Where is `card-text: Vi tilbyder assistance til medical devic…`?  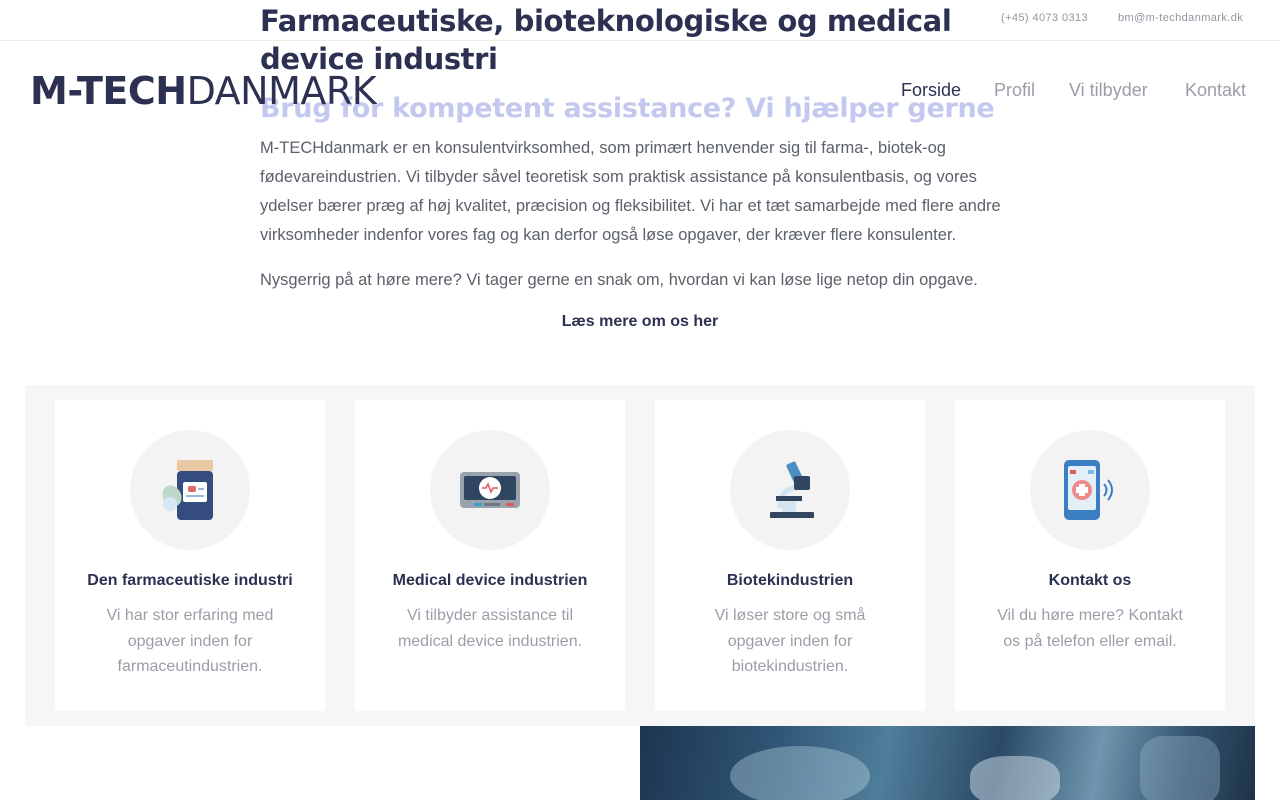
card-text: Vi tilbyder assistance til medical devic… is located at coordinates (490, 628).